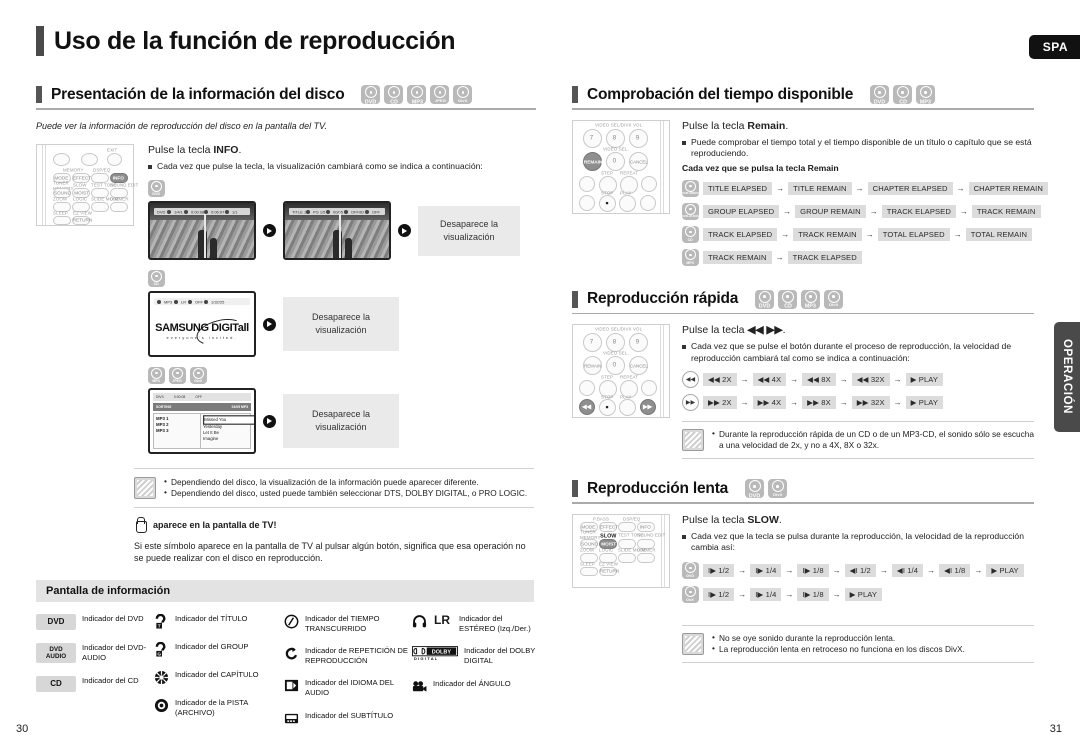 This screenshot has height=753, width=1080. I want to click on flow-step: ▶▶ 8X, so click(819, 402).